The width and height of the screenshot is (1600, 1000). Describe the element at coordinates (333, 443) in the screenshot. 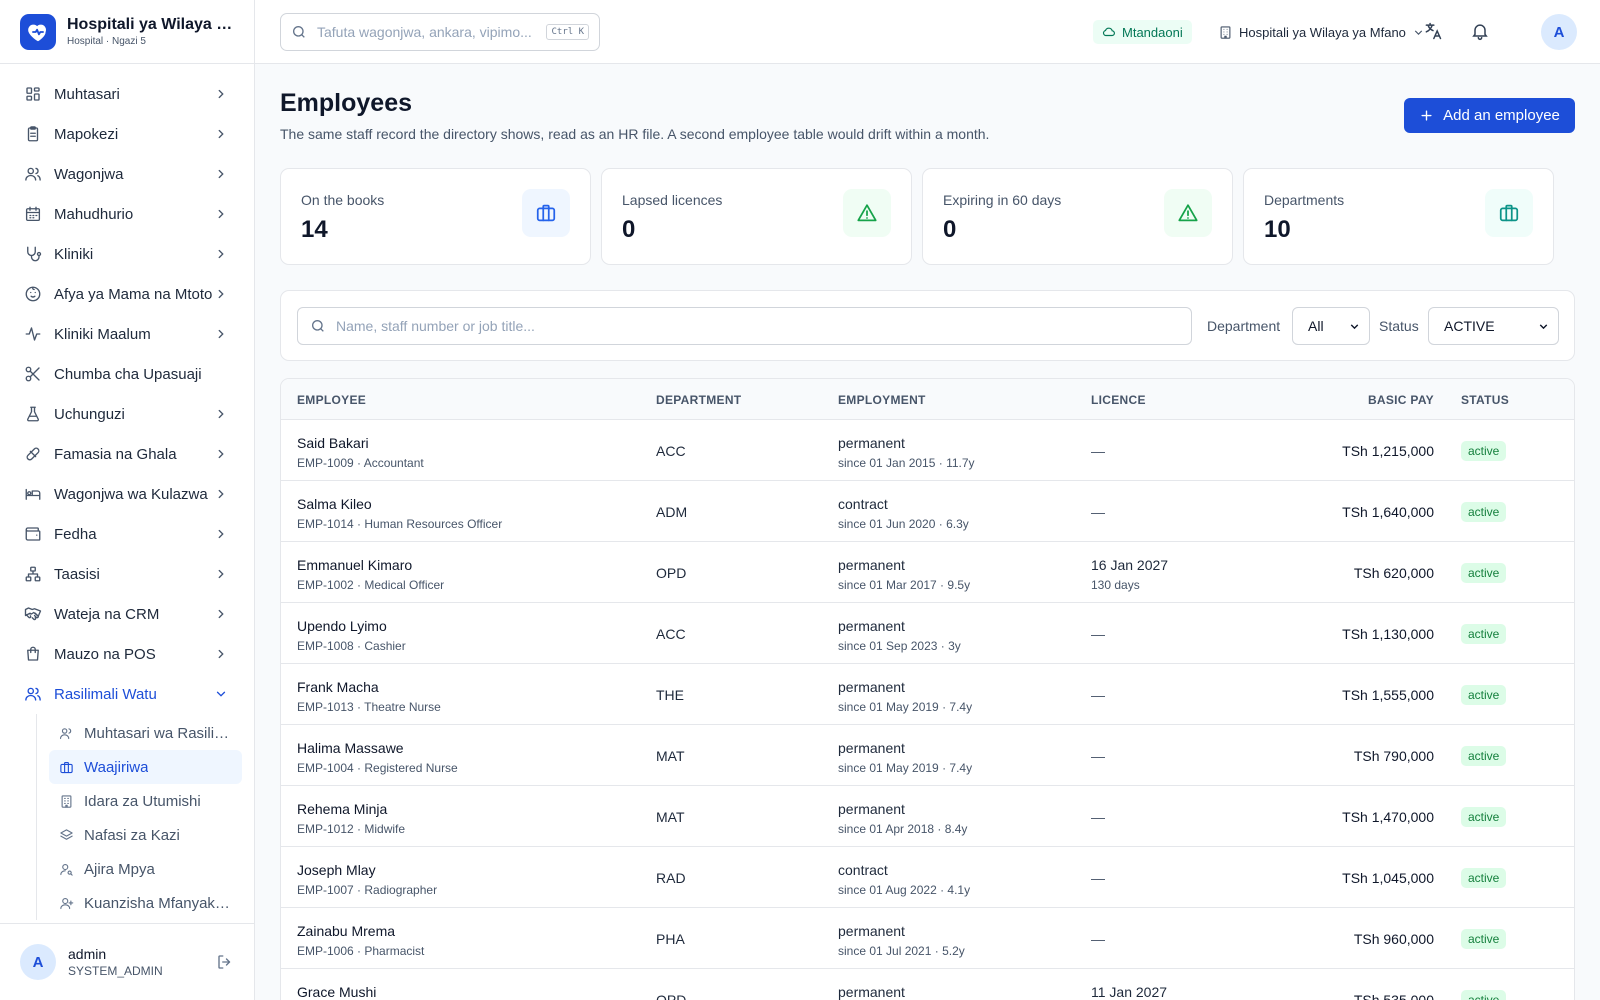

I see `employee-name: Said Bakari` at that location.